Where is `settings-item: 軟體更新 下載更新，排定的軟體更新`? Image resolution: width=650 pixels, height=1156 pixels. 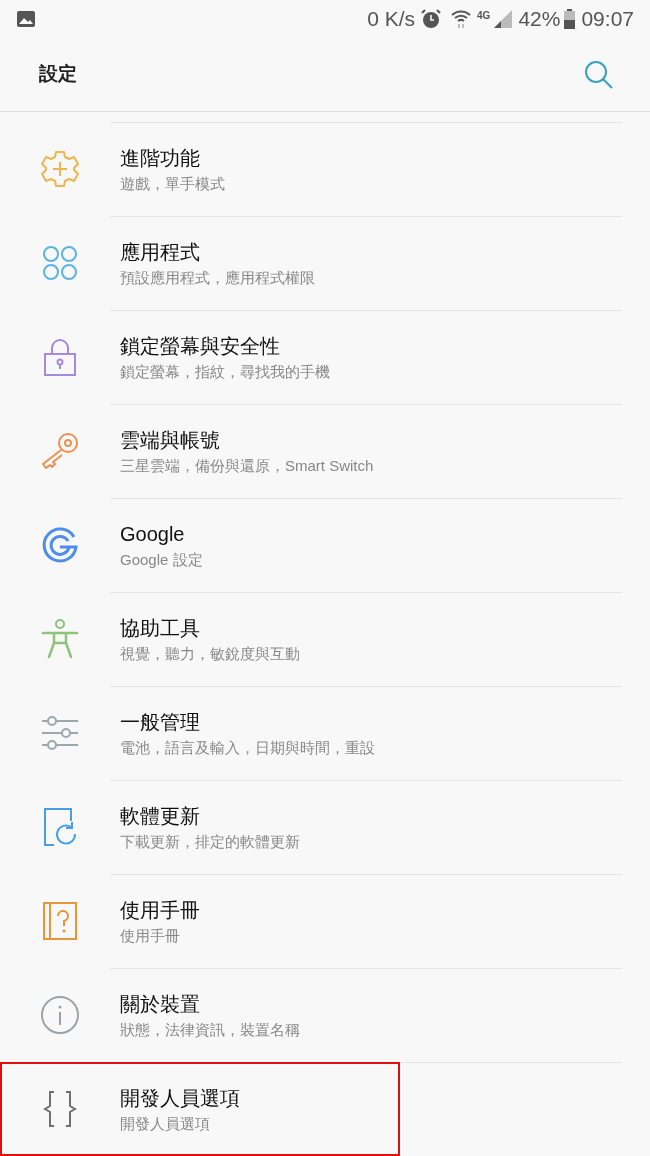 settings-item: 軟體更新 下載更新，排定的軟體更新 is located at coordinates (325, 827).